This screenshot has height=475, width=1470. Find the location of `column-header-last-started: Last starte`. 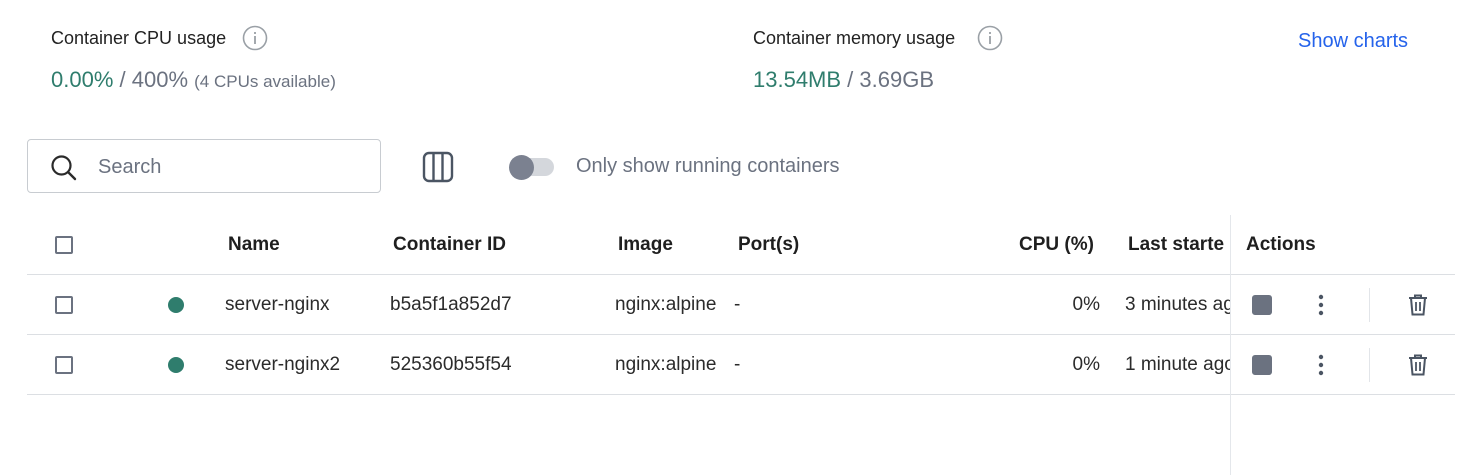

column-header-last-started: Last starte is located at coordinates (1179, 245).